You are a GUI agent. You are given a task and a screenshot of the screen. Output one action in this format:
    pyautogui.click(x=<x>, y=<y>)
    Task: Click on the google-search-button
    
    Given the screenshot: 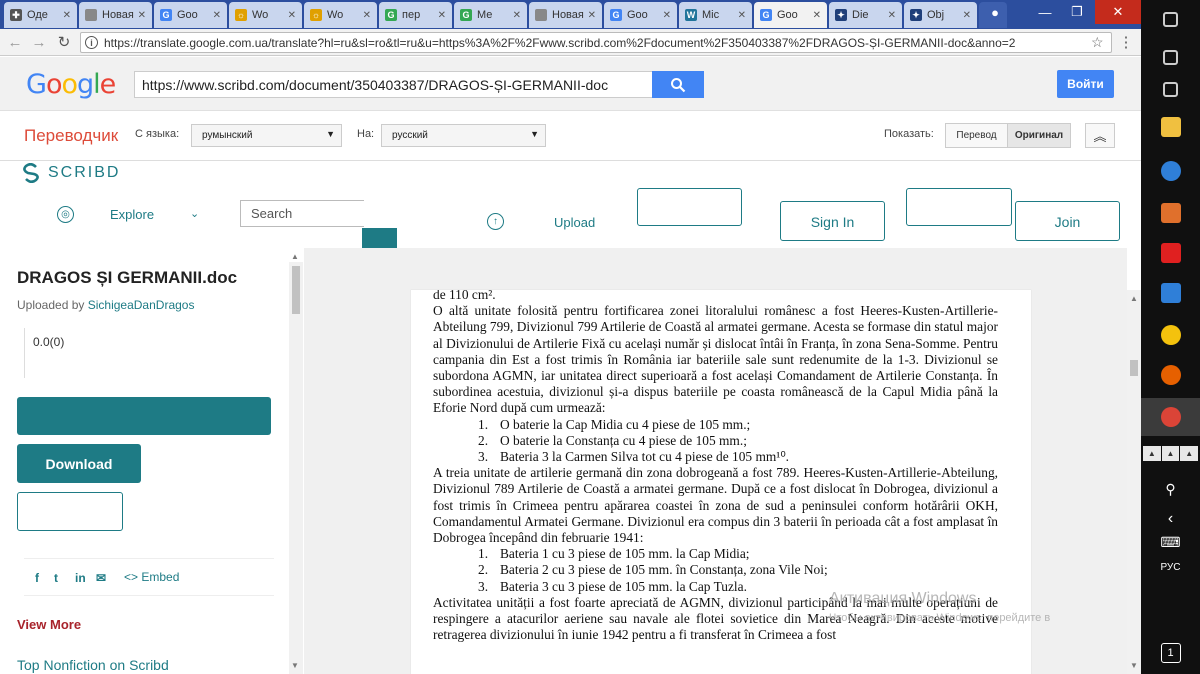 What is the action you would take?
    pyautogui.click(x=678, y=84)
    